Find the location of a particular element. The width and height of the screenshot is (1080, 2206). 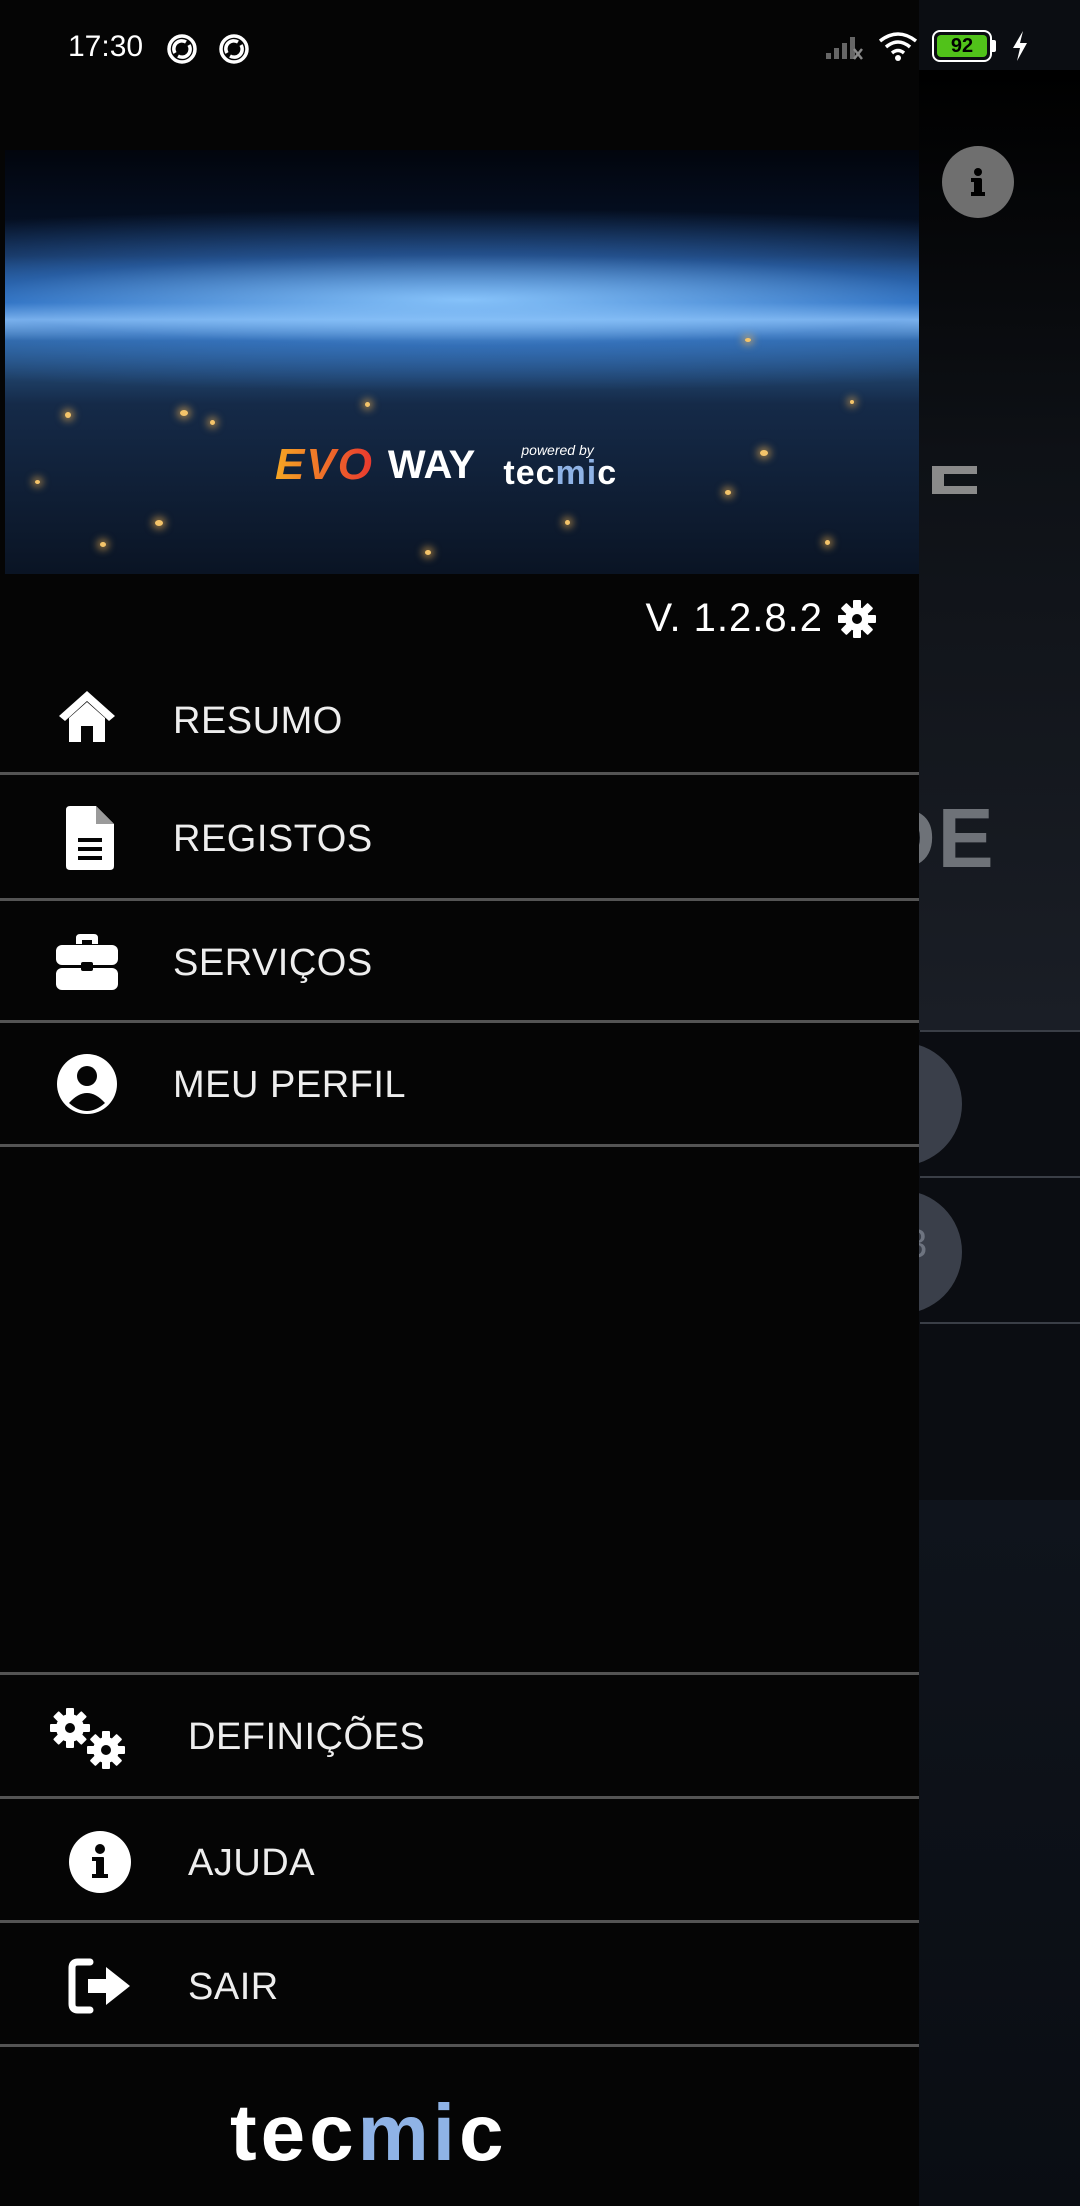

menu-item-registos: REGISTOS is located at coordinates (459, 837).